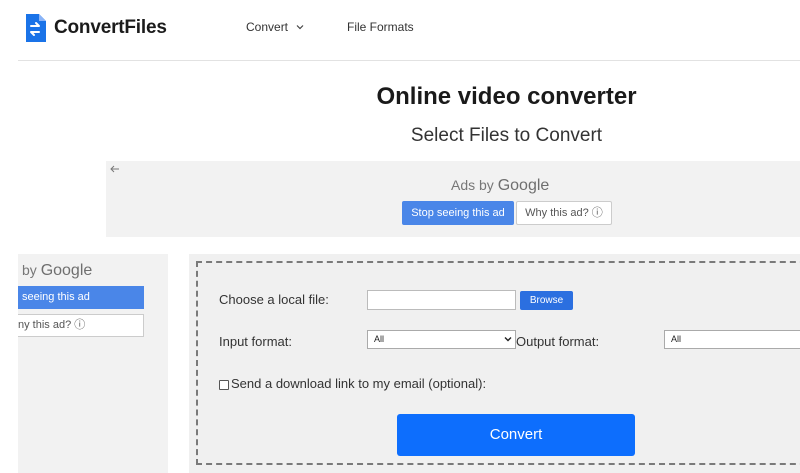  I want to click on convert-button: Convert, so click(516, 435).